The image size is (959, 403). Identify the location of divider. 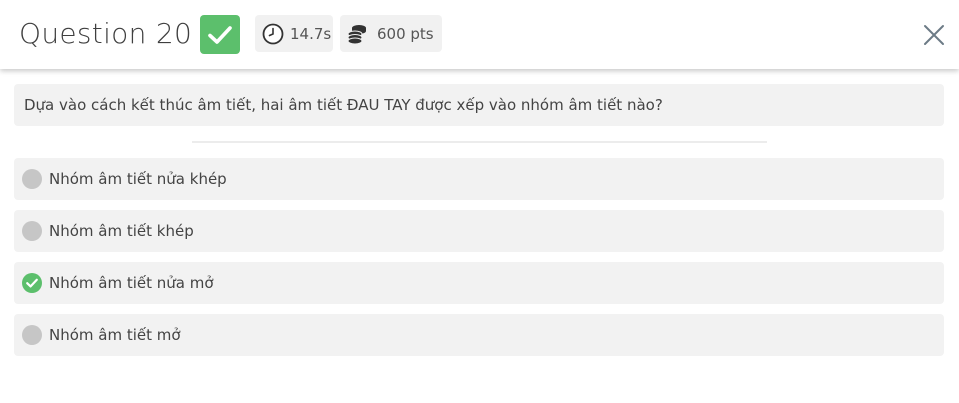
(479, 142).